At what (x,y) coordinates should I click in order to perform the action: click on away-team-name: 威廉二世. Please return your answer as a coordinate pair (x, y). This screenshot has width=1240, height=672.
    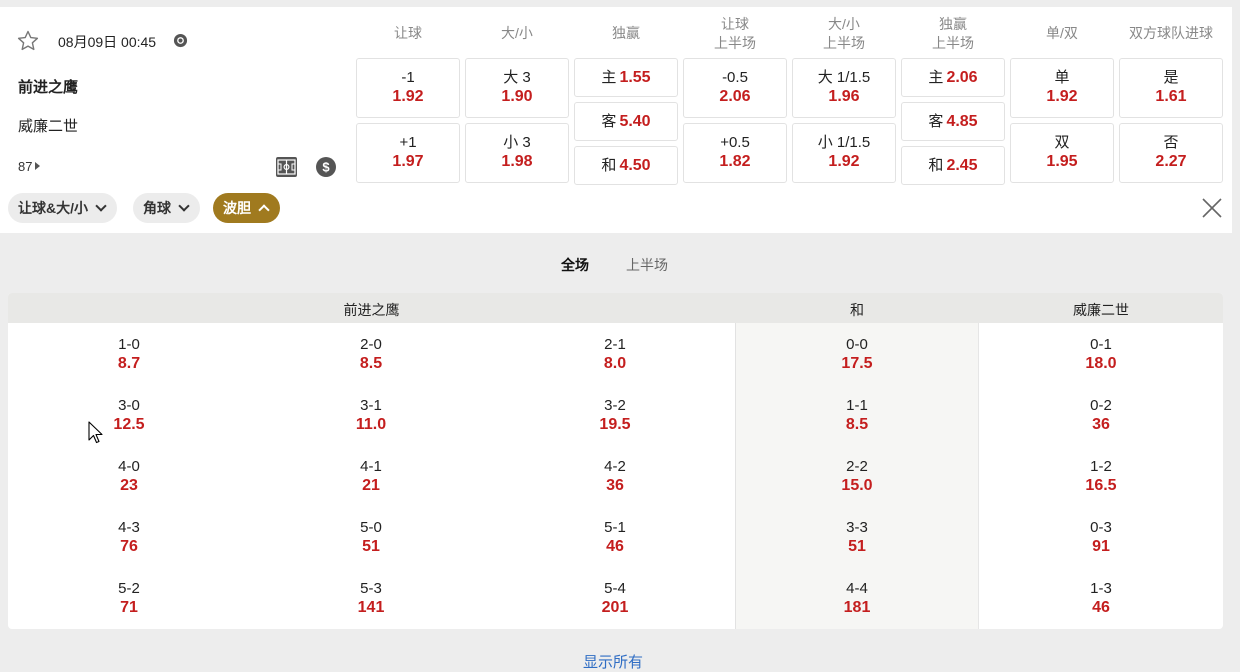
    Looking at the image, I should click on (48, 125).